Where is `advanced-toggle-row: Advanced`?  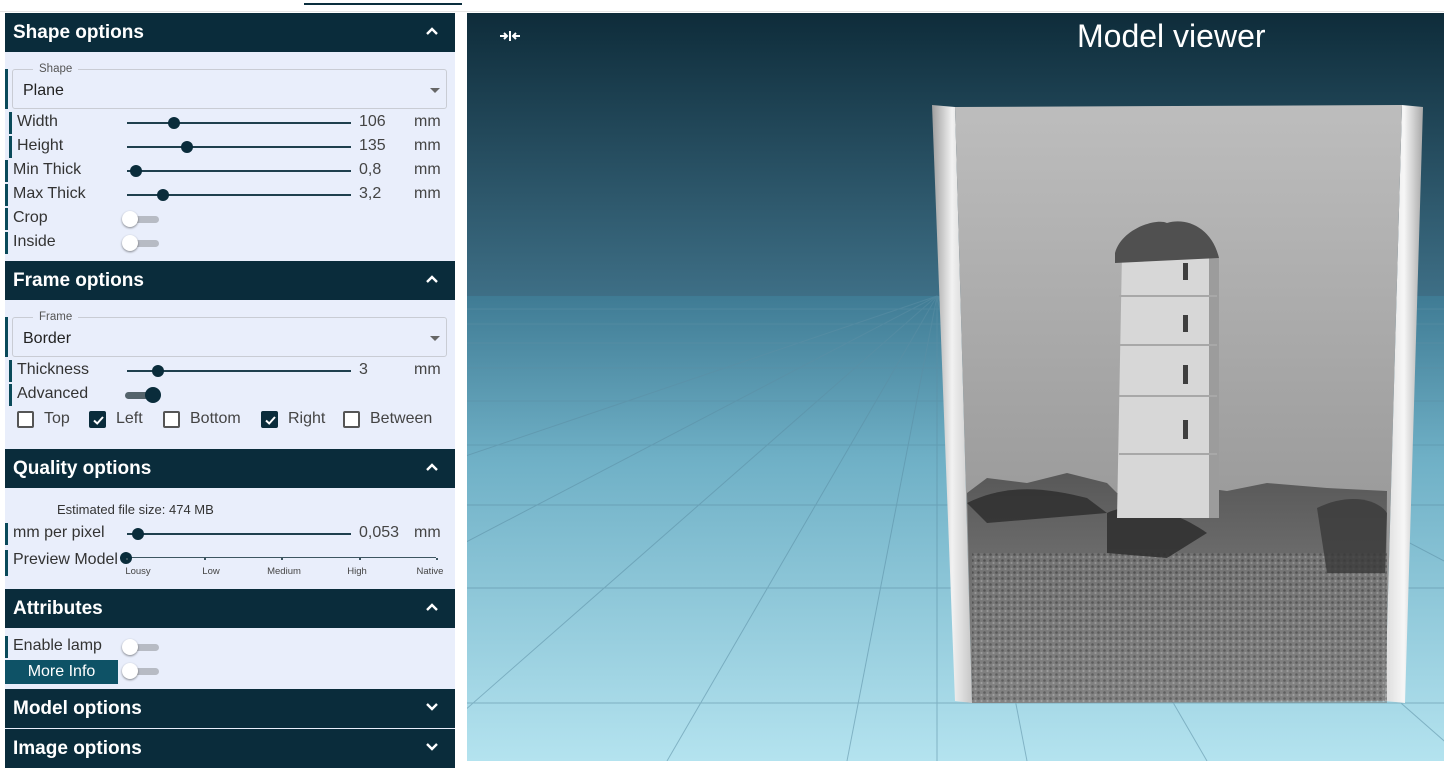
advanced-toggle-row: Advanced is located at coordinates (230, 395).